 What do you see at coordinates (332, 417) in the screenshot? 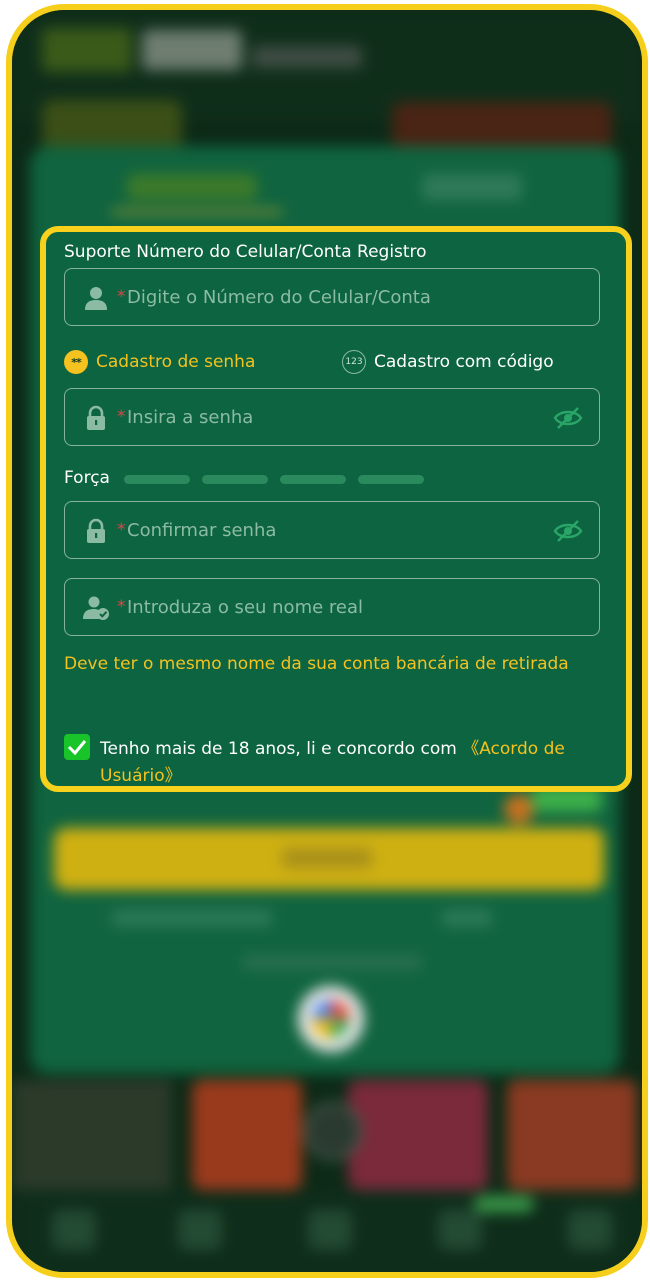
I see `password-input: * Insira a senha` at bounding box center [332, 417].